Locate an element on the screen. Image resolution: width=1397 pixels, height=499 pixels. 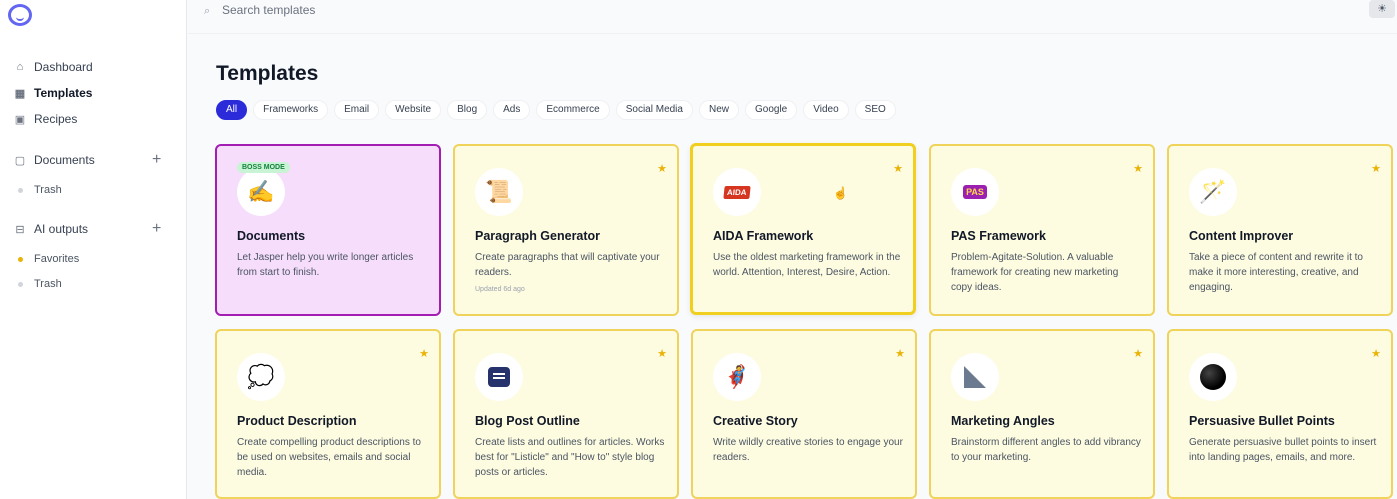
filter-ecommerce: Ecommerce is located at coordinates (573, 110).